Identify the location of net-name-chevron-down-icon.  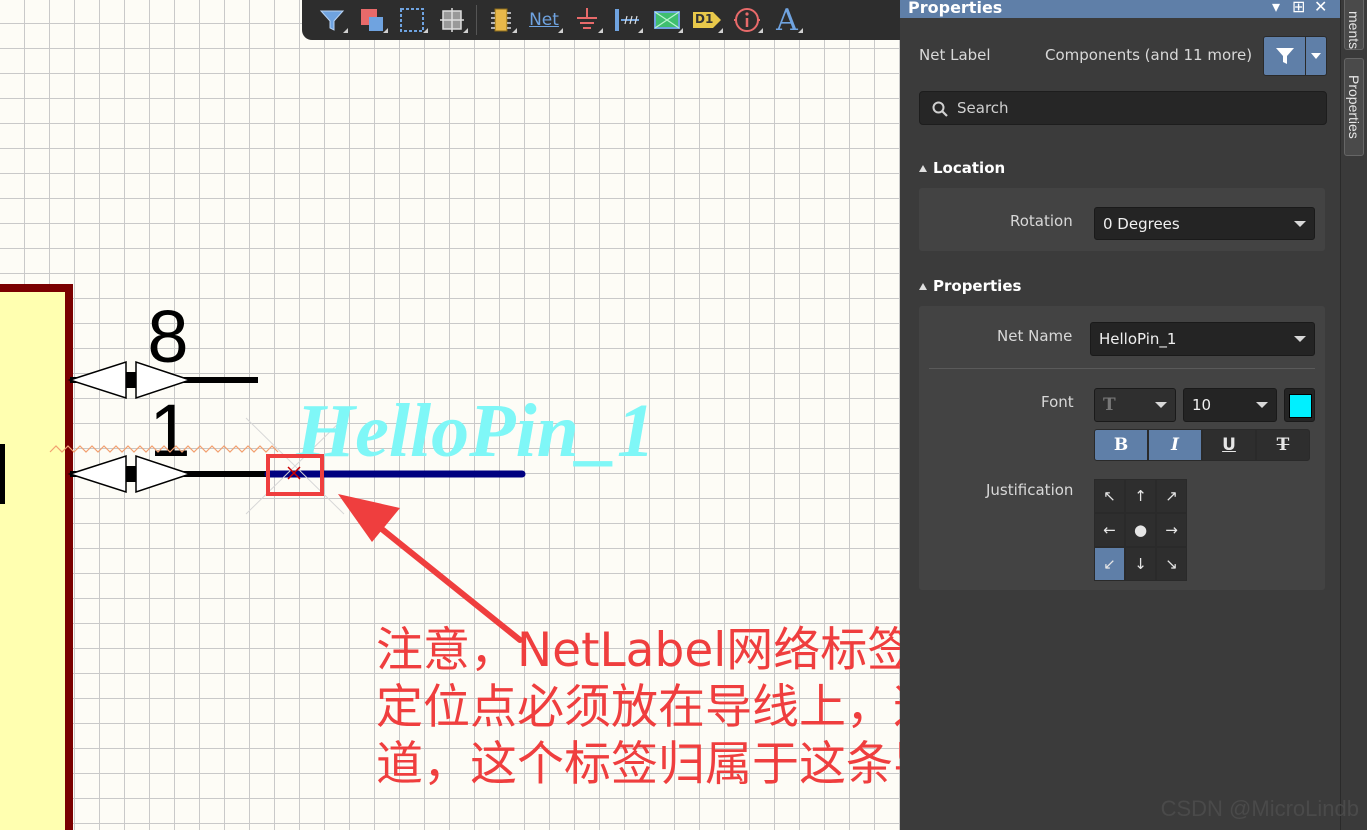
(1300, 339).